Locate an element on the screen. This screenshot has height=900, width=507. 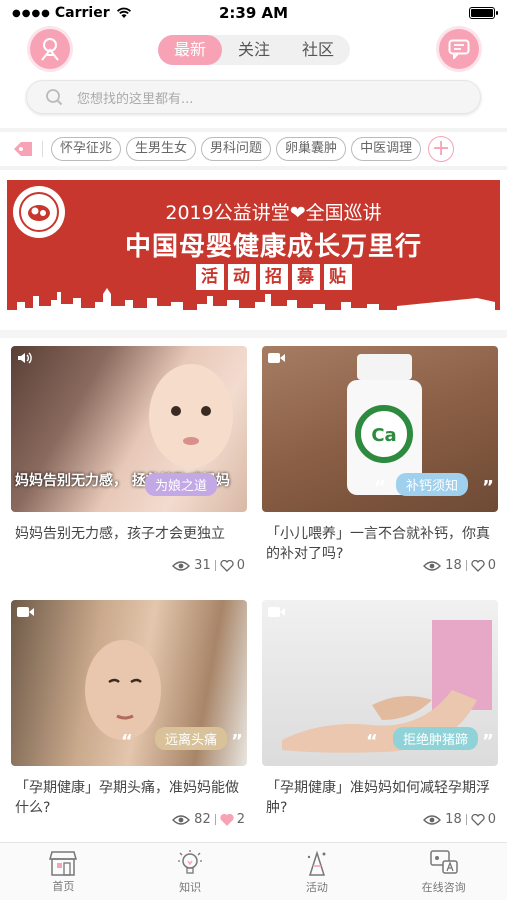
profile-button is located at coordinates (50, 49).